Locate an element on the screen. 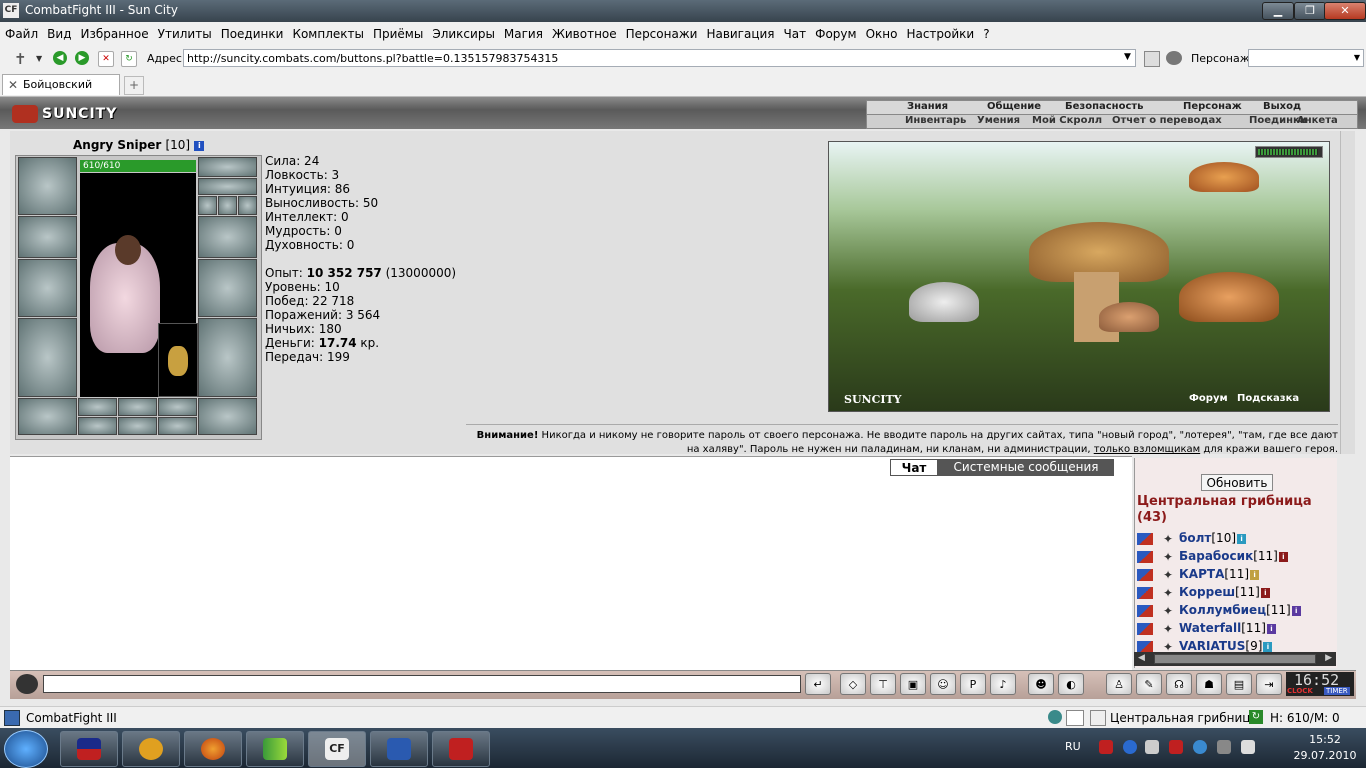  user-name: Корреш is located at coordinates (1207, 592).